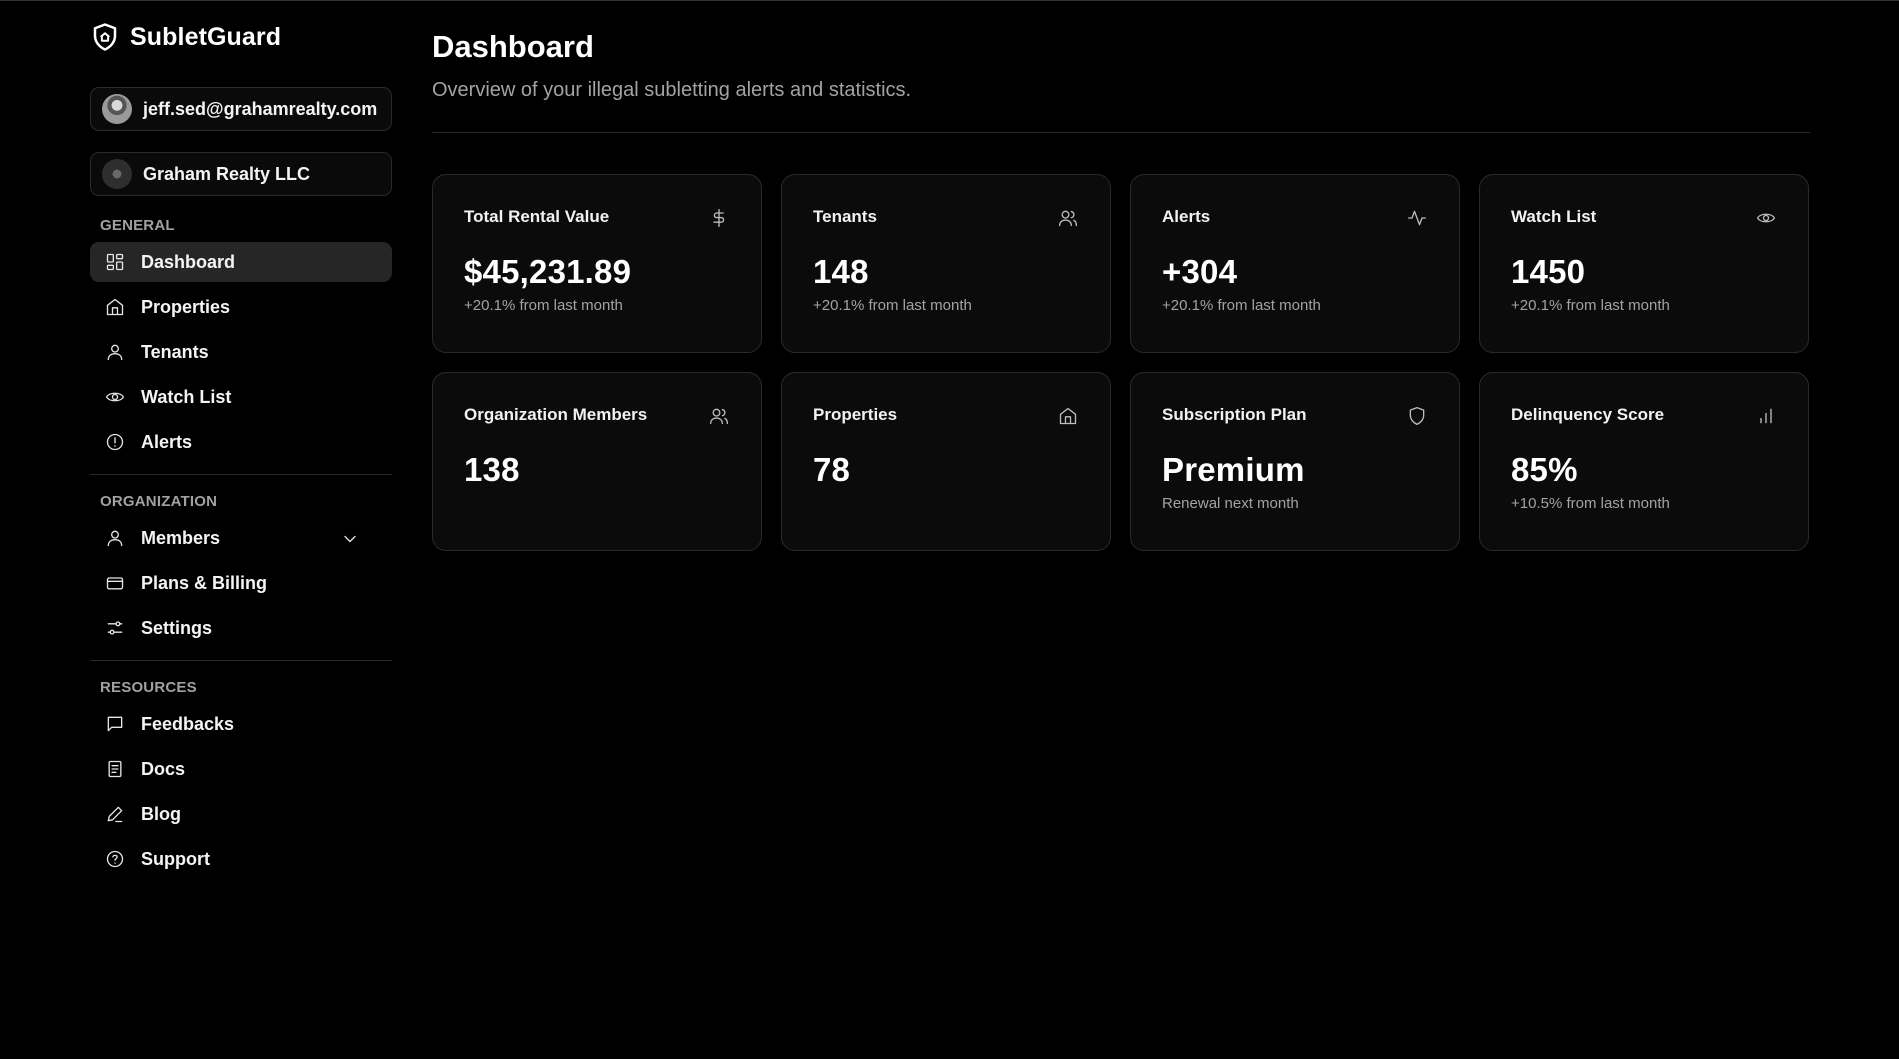 This screenshot has height=1059, width=1899. Describe the element at coordinates (492, 469) in the screenshot. I see `card-value: 138` at that location.